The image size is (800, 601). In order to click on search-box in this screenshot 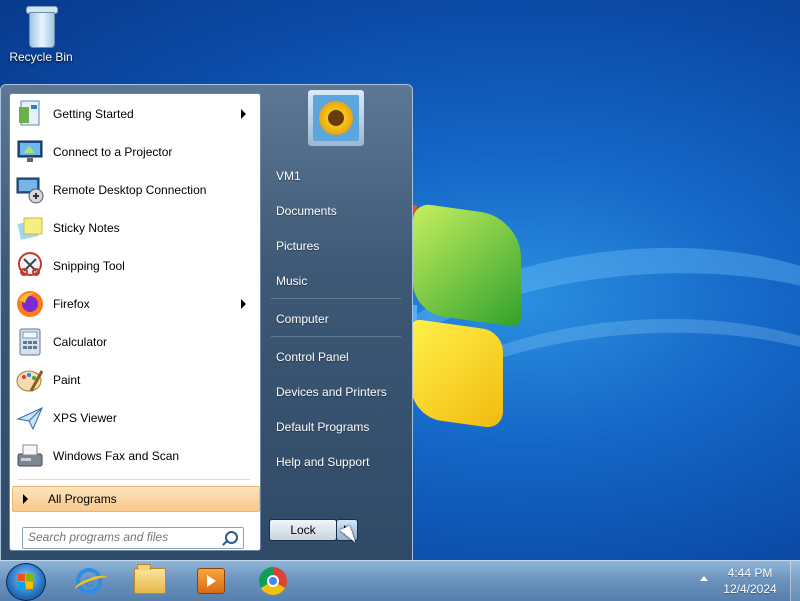, I will do `click(133, 538)`.